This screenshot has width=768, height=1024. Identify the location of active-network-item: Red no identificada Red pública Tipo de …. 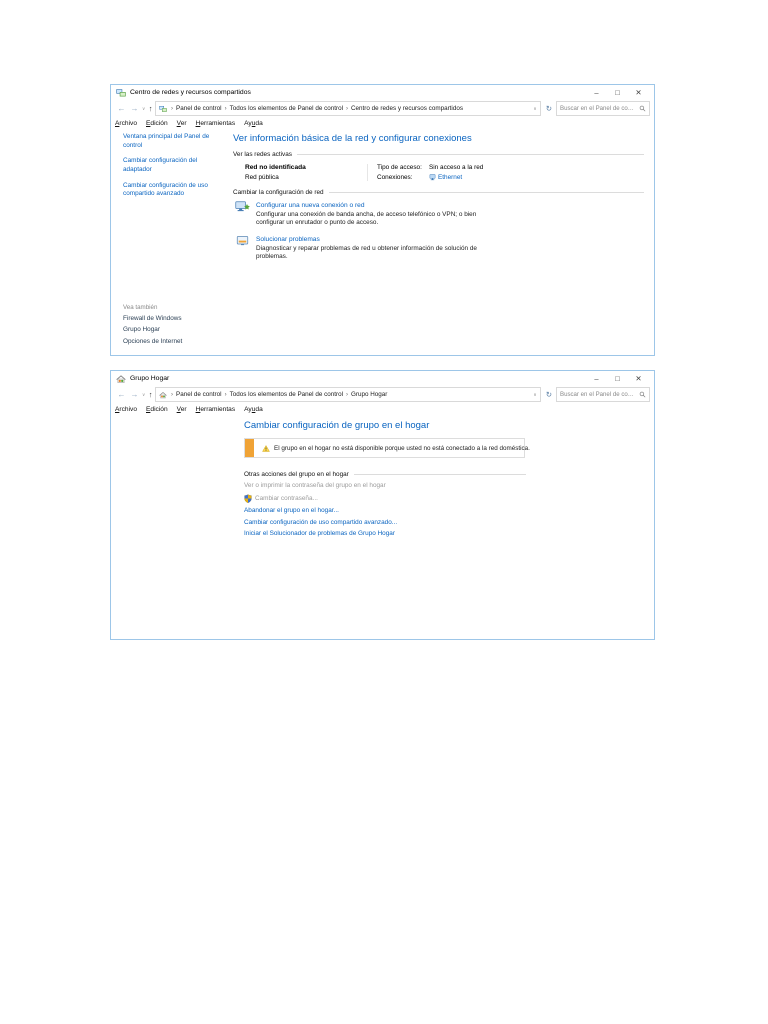
(444, 172).